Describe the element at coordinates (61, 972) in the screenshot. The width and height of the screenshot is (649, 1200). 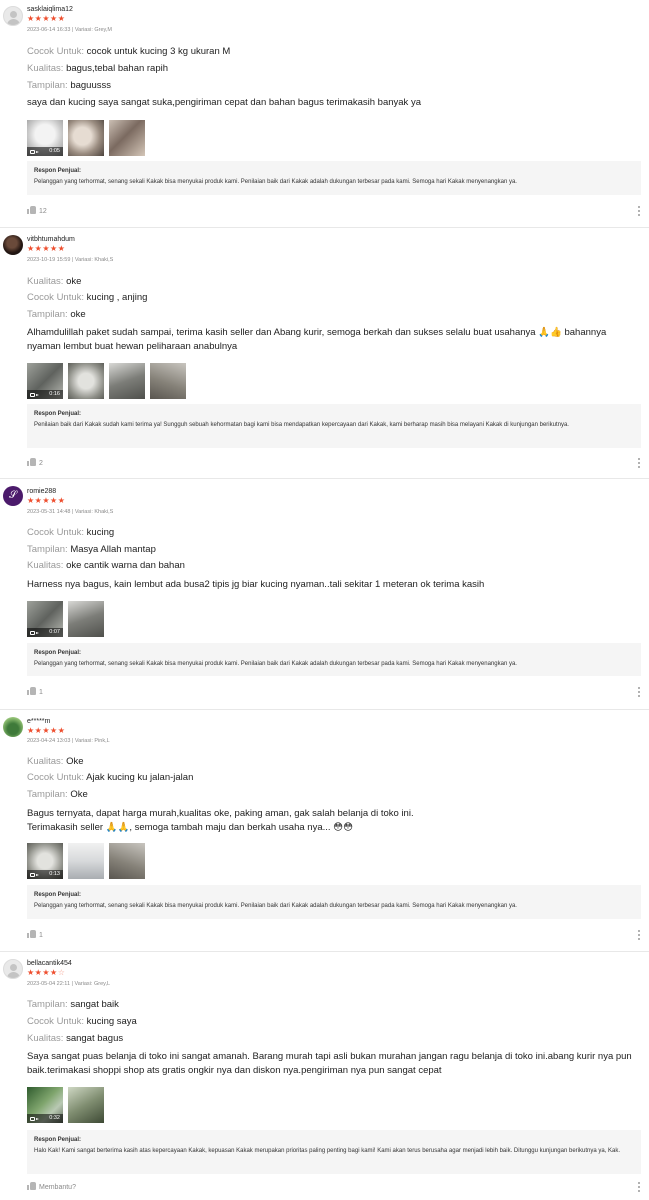
I see `empty-stars: ☆` at that location.